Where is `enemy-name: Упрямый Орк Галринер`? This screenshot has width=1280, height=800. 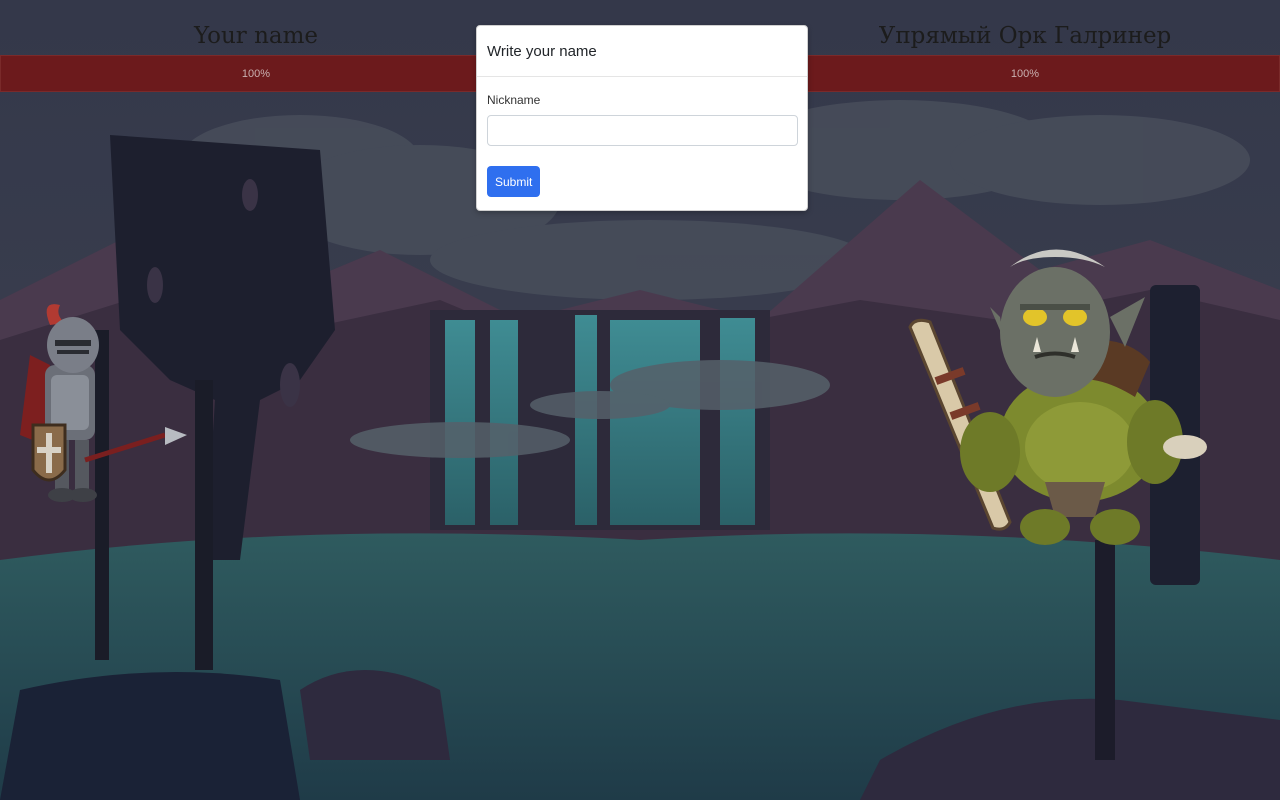 enemy-name: Упрямый Орк Галринер is located at coordinates (1025, 36).